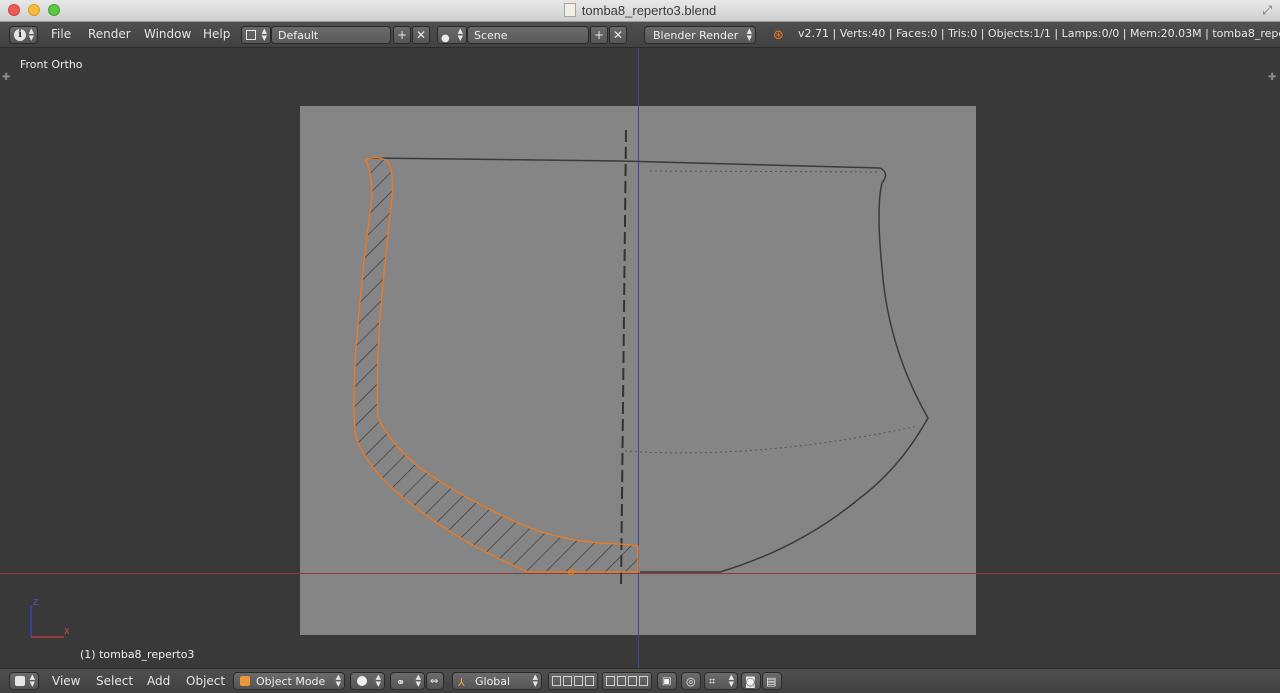 This screenshot has width=1280, height=693. I want to click on camera-icon: ◙, so click(750, 681).